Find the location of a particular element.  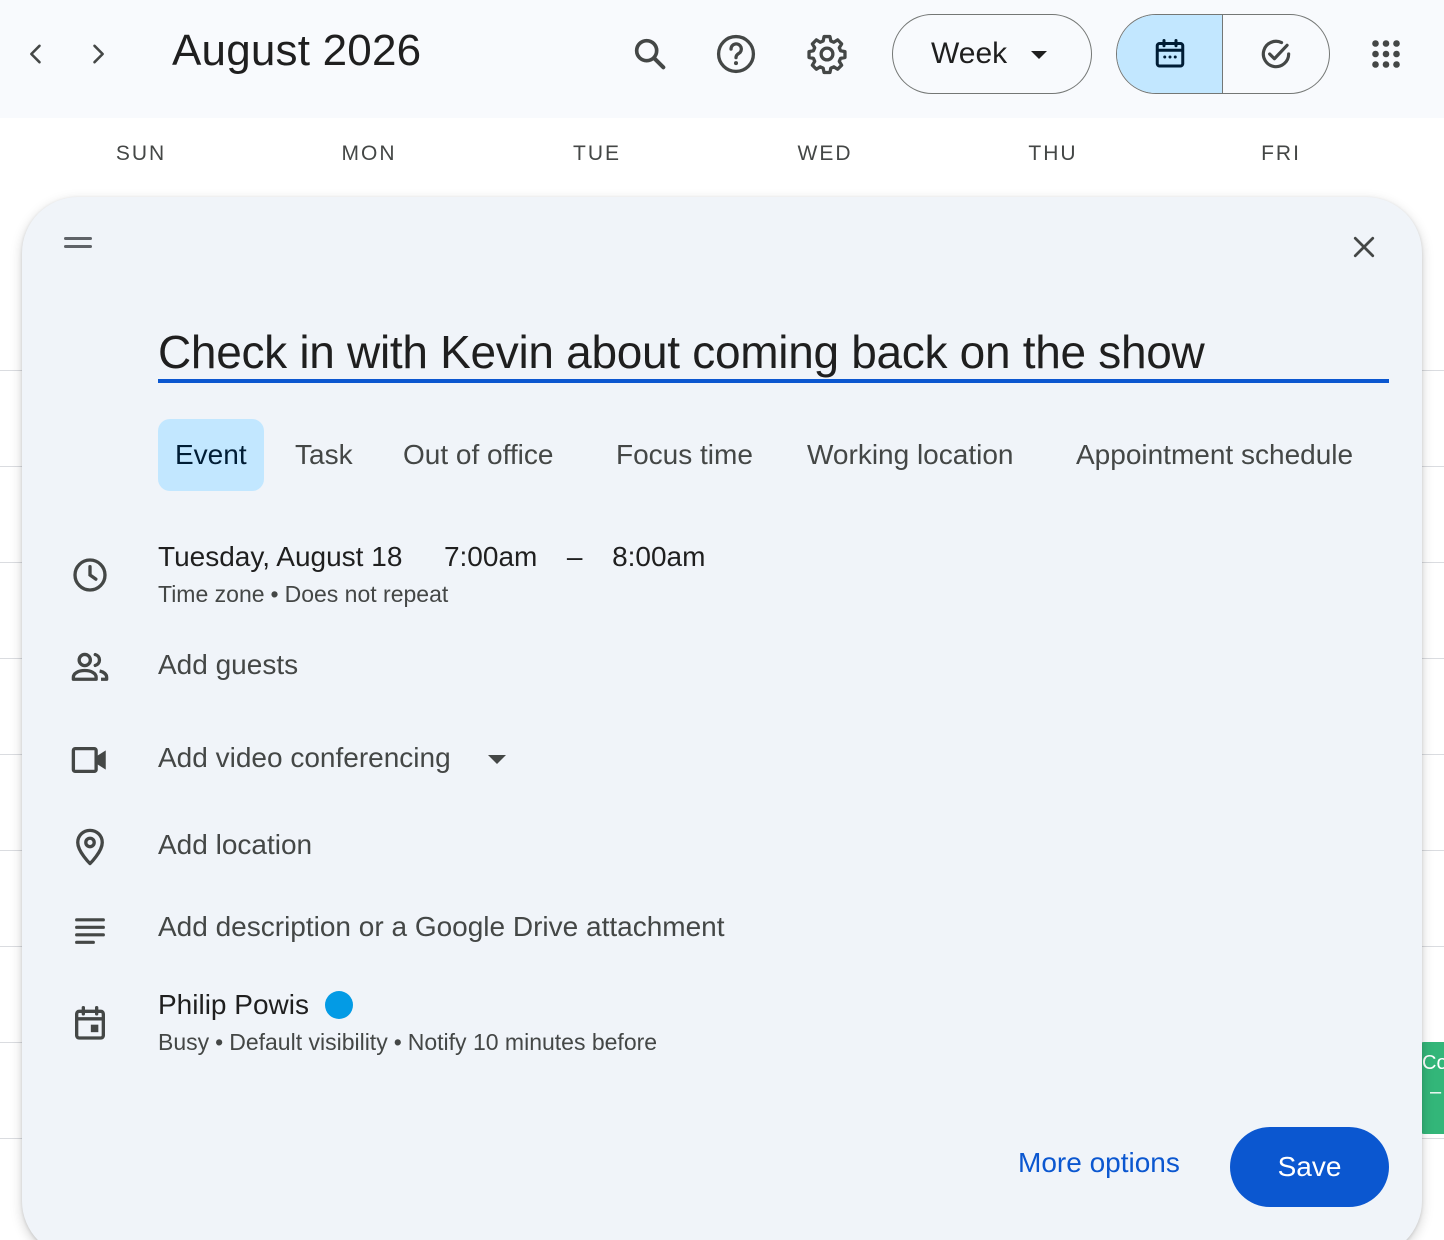

chip-title: Coa is located at coordinates (1433, 1063).